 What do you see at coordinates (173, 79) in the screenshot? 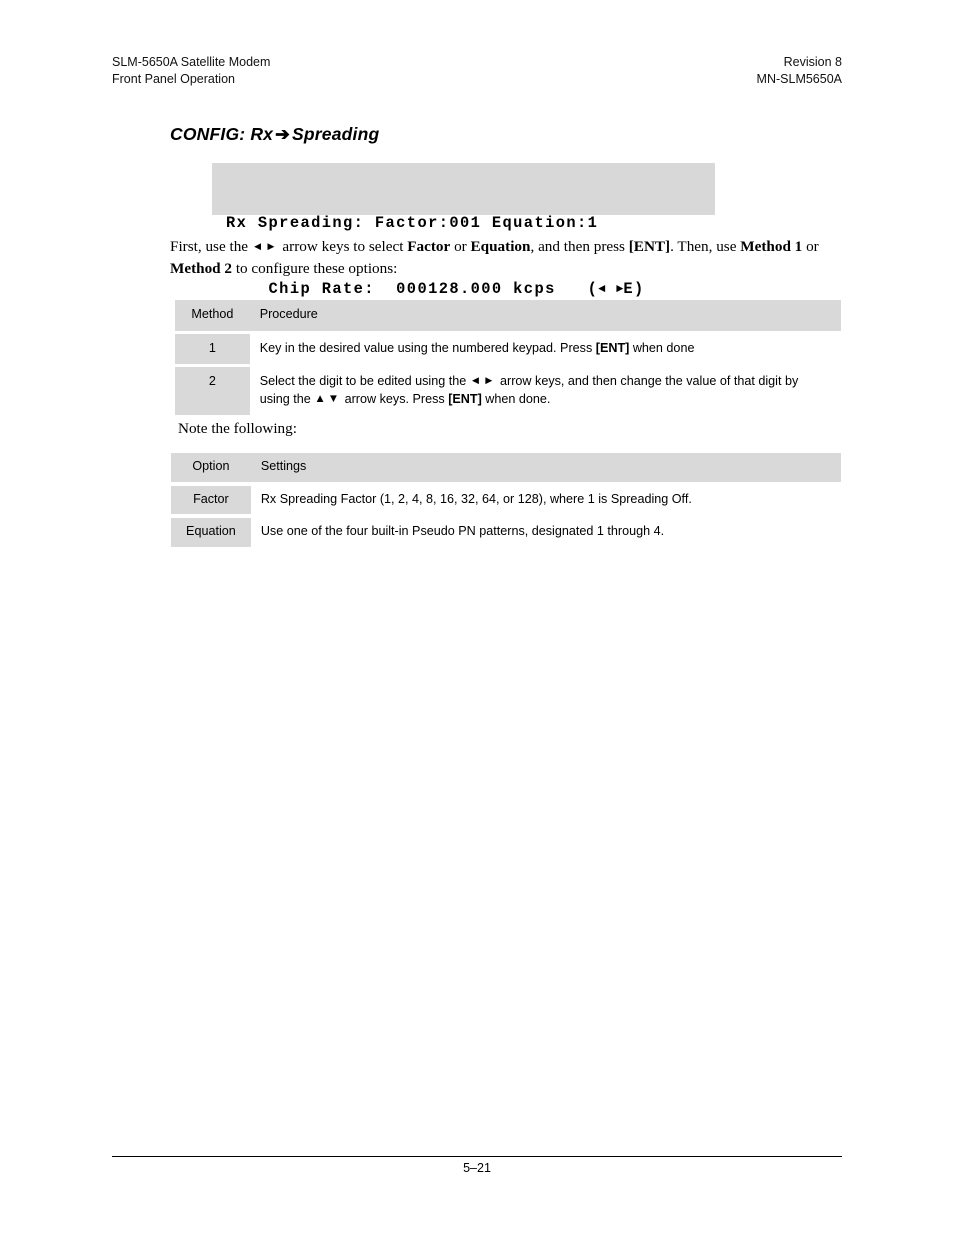
I see `header-left-line2: Front Panel Operation` at bounding box center [173, 79].